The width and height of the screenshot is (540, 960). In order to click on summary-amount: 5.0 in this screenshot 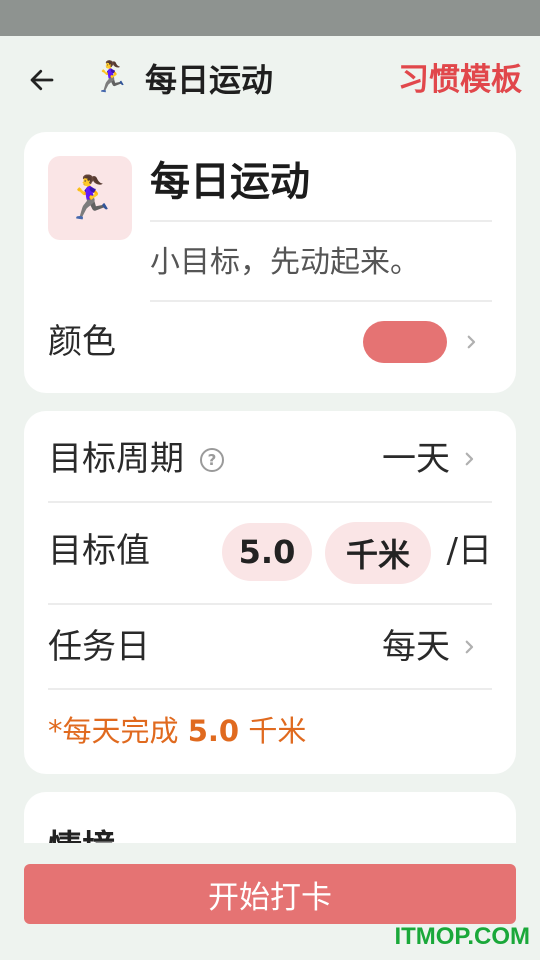, I will do `click(213, 731)`.